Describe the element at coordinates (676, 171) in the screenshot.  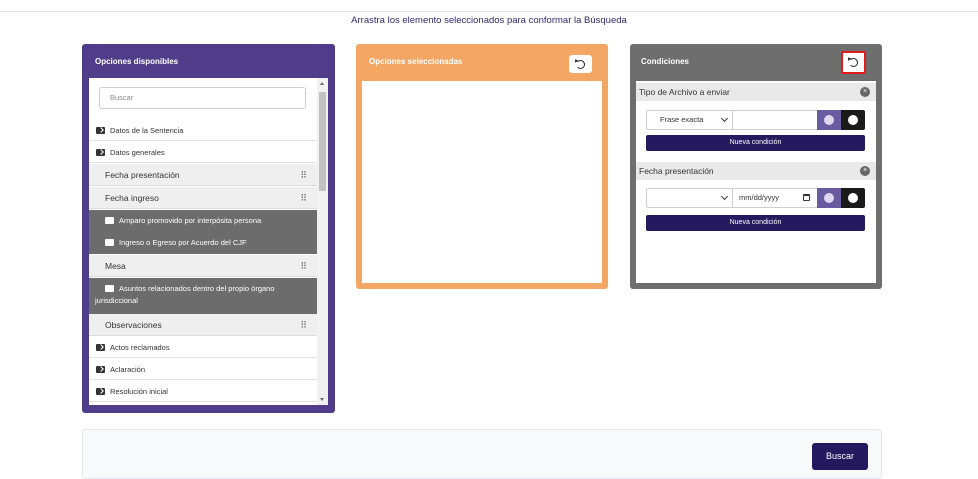
I see `condition-label: Fecha presentación` at that location.